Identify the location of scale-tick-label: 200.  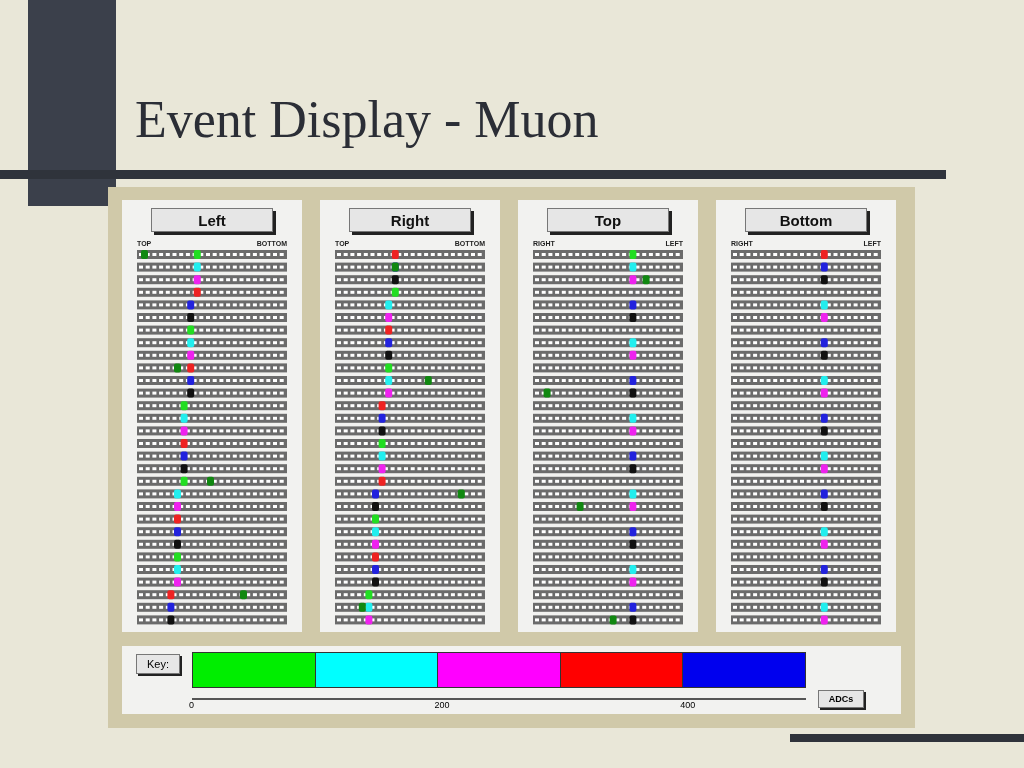
(442, 705).